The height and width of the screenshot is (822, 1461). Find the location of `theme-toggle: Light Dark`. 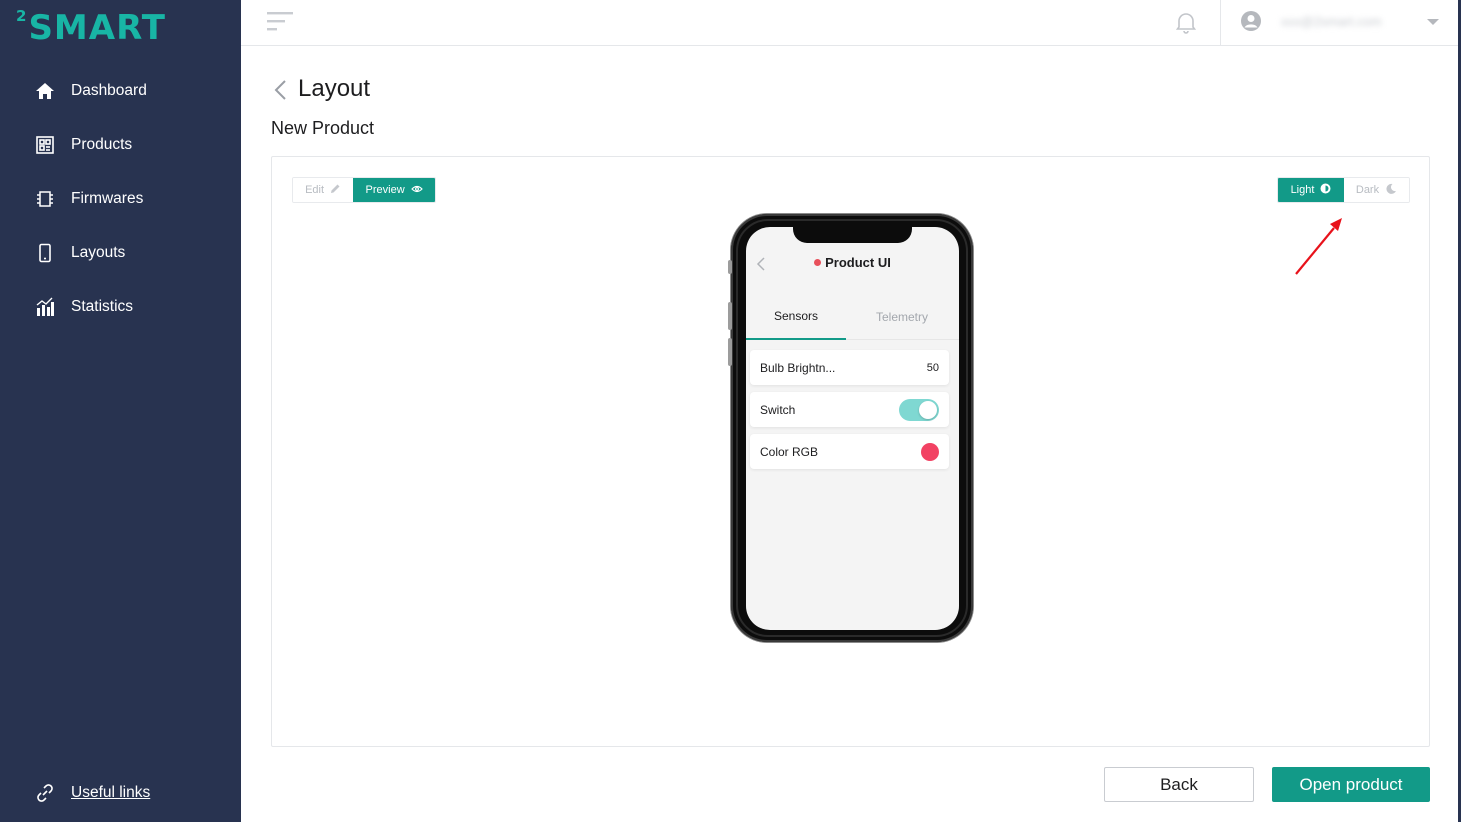

theme-toggle: Light Dark is located at coordinates (1343, 190).